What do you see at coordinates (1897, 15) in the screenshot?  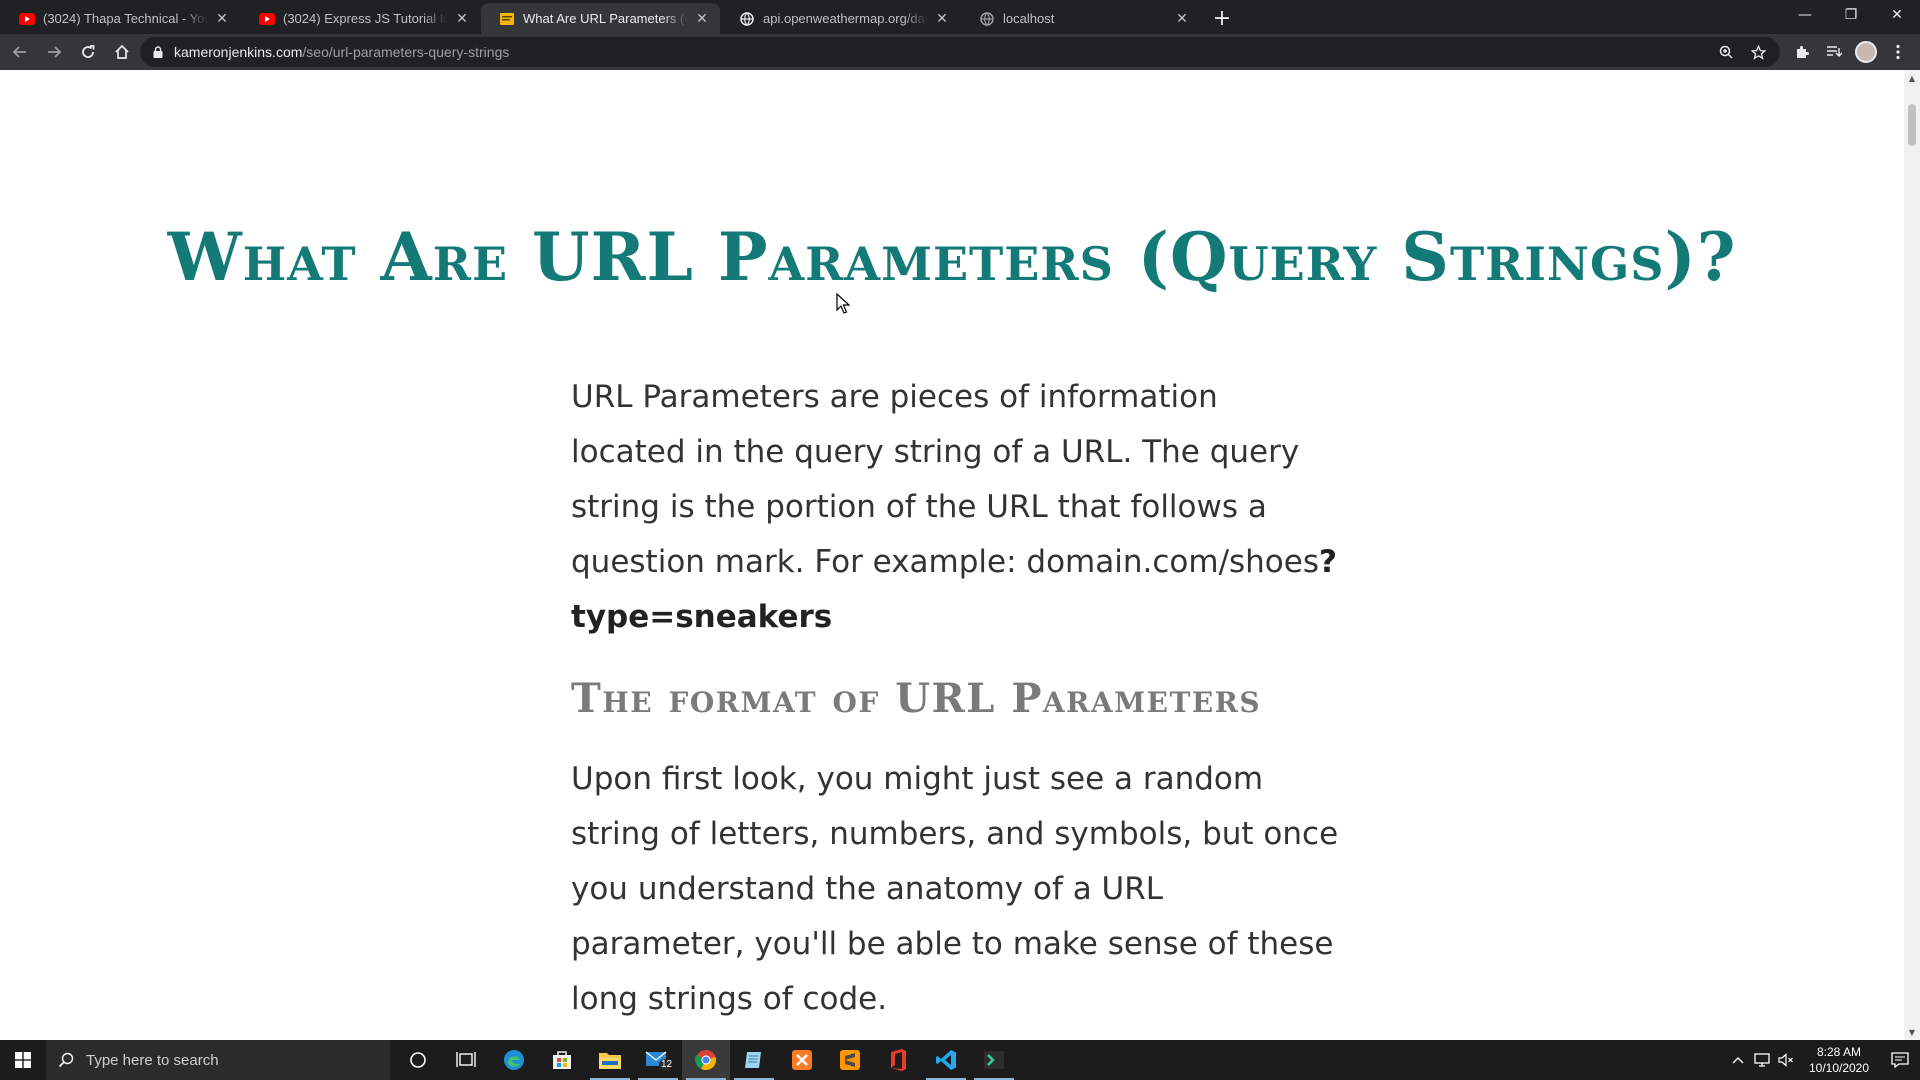 I see `close-window-icon: ✕` at bounding box center [1897, 15].